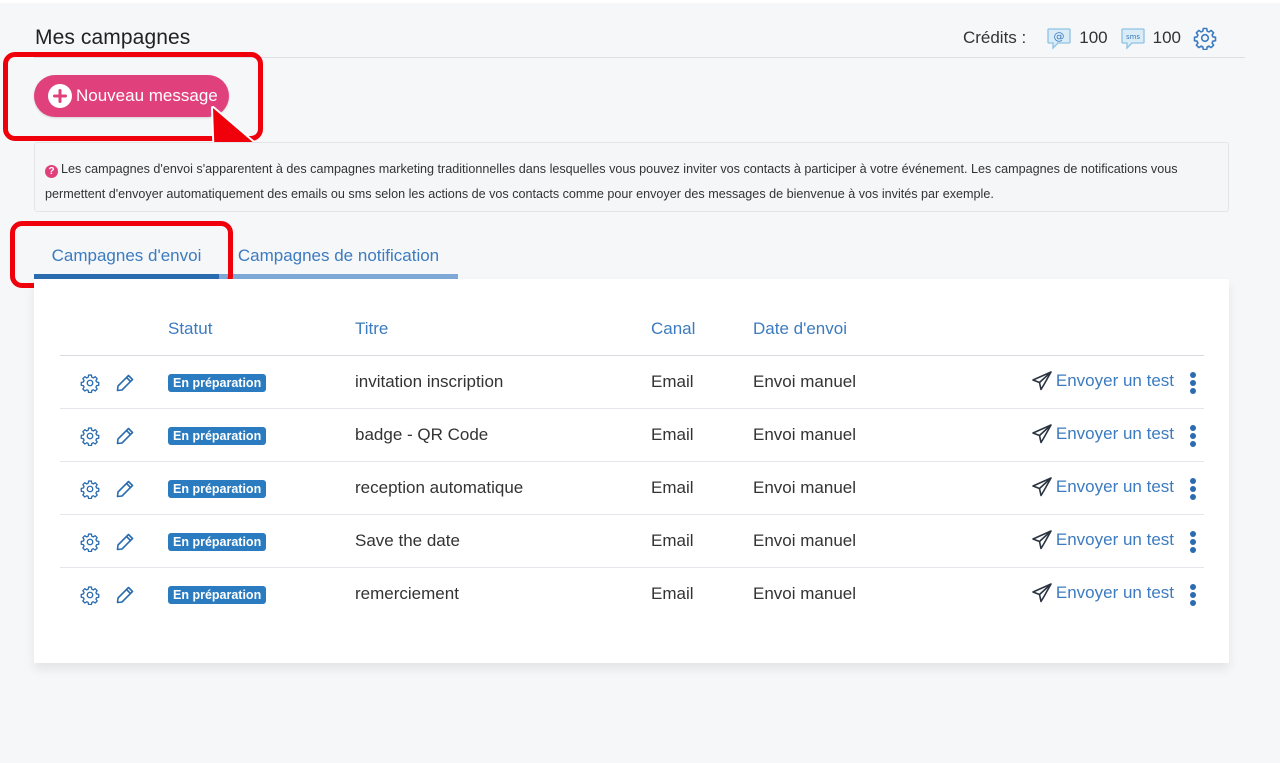 The image size is (1280, 763). Describe the element at coordinates (994, 37) in the screenshot. I see `credits-label: Crédits :` at that location.